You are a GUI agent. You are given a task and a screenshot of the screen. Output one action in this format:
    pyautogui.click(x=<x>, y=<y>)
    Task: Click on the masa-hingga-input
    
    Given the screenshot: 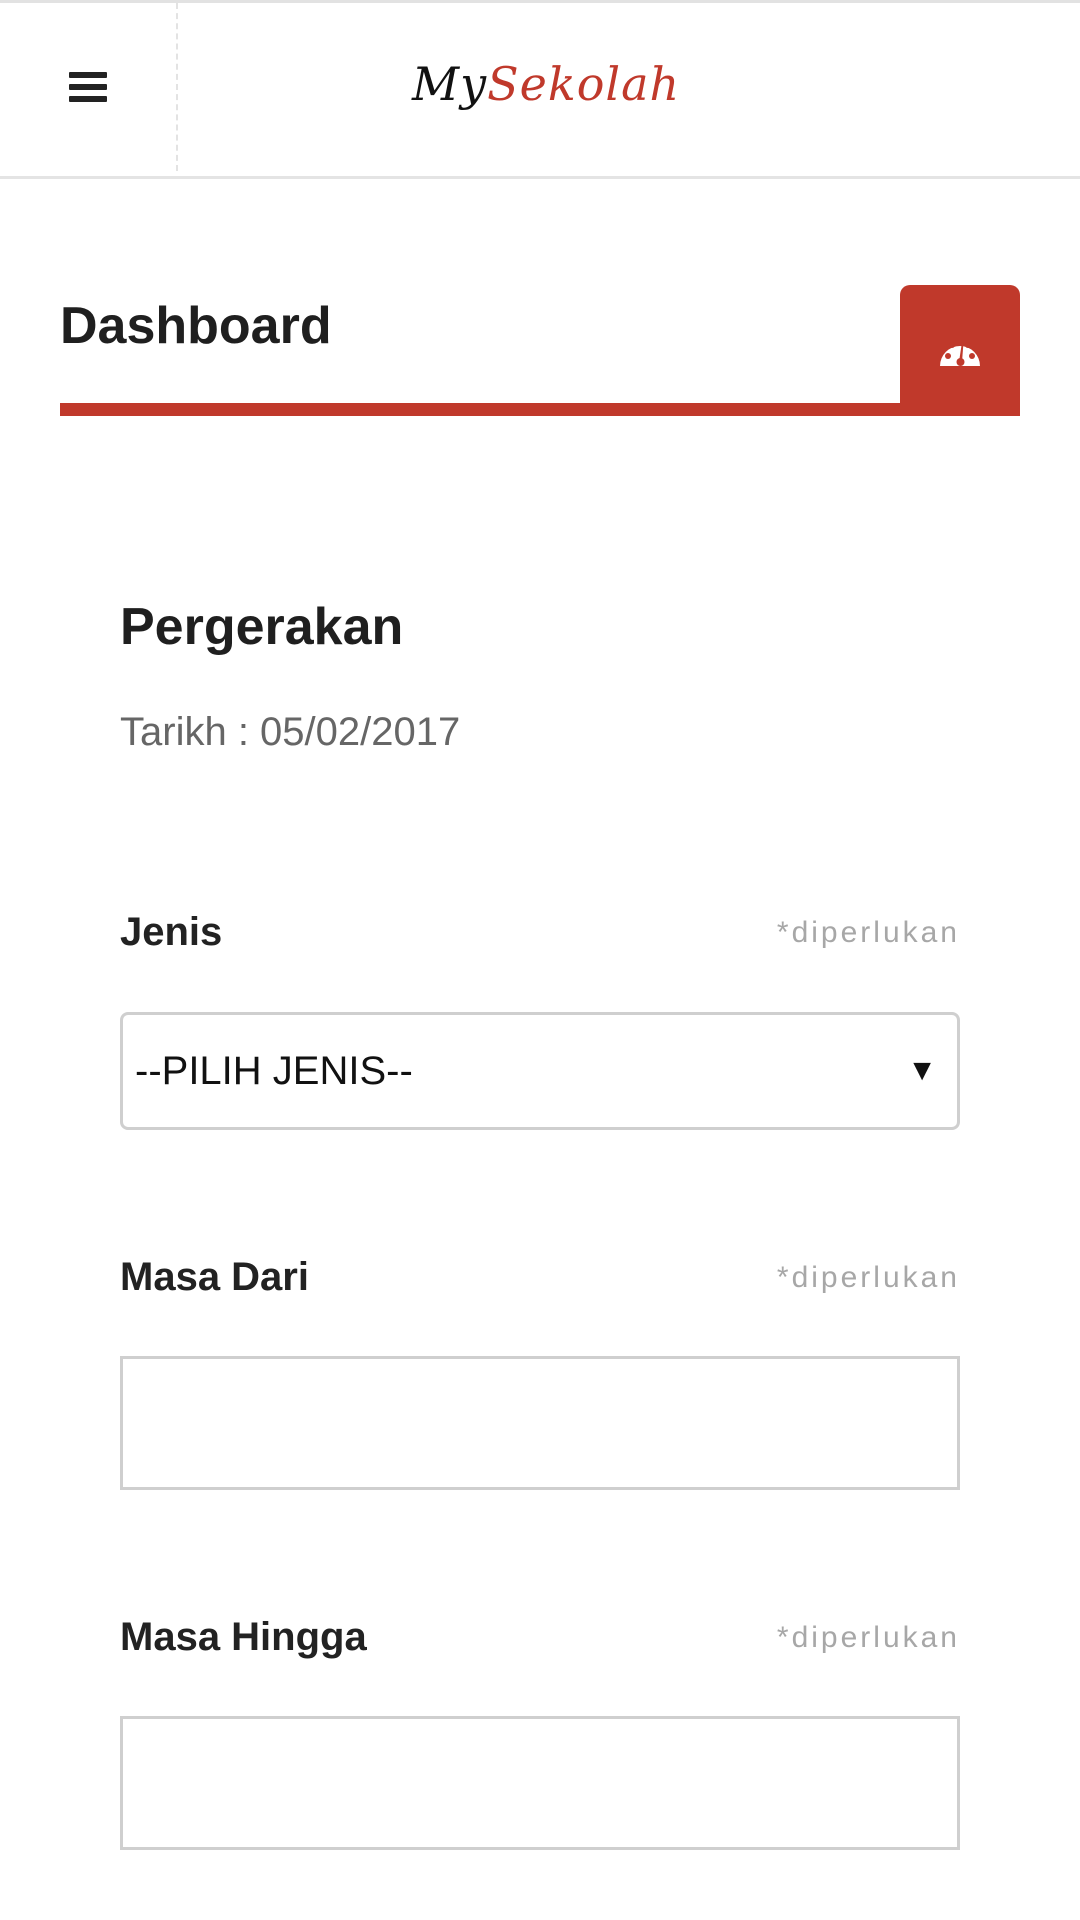 What is the action you would take?
    pyautogui.click(x=540, y=1783)
    